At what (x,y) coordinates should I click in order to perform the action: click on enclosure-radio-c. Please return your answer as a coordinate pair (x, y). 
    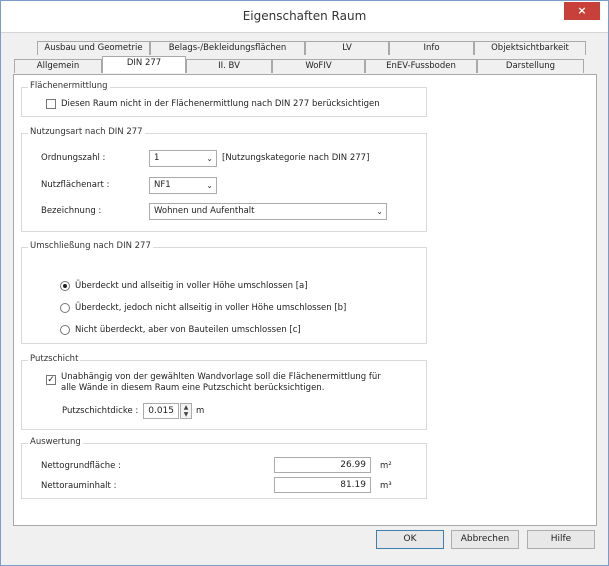
    Looking at the image, I should click on (65, 330).